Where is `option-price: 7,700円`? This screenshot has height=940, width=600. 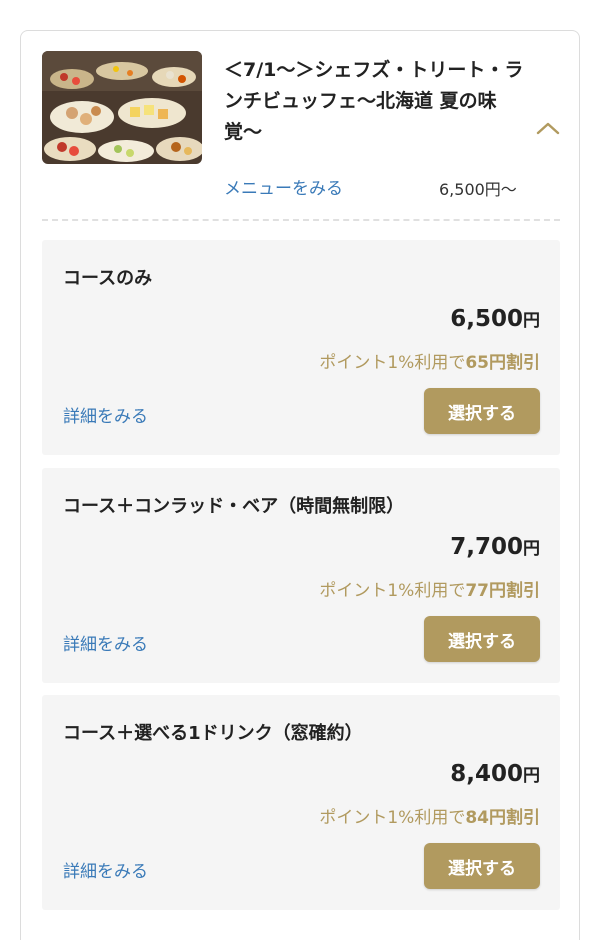
option-price: 7,700円 is located at coordinates (495, 547).